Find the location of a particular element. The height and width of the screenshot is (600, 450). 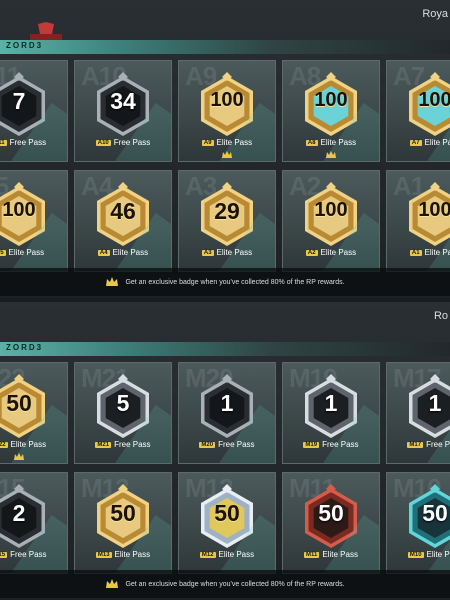

badge-card: A8 100 A8 Elite Pass is located at coordinates (331, 111).